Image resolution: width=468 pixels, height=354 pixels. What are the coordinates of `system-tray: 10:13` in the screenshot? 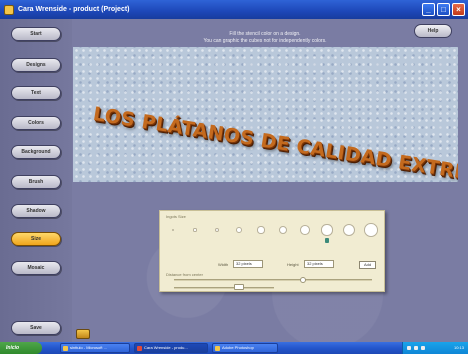 It's located at (435, 348).